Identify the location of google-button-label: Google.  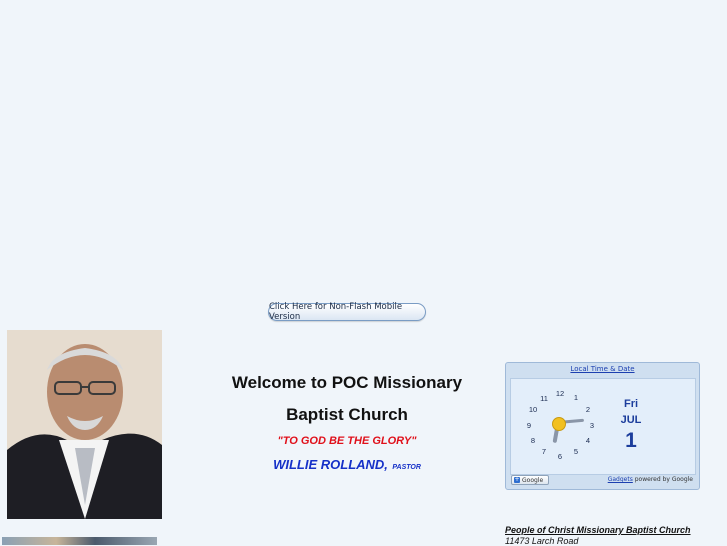
(533, 480).